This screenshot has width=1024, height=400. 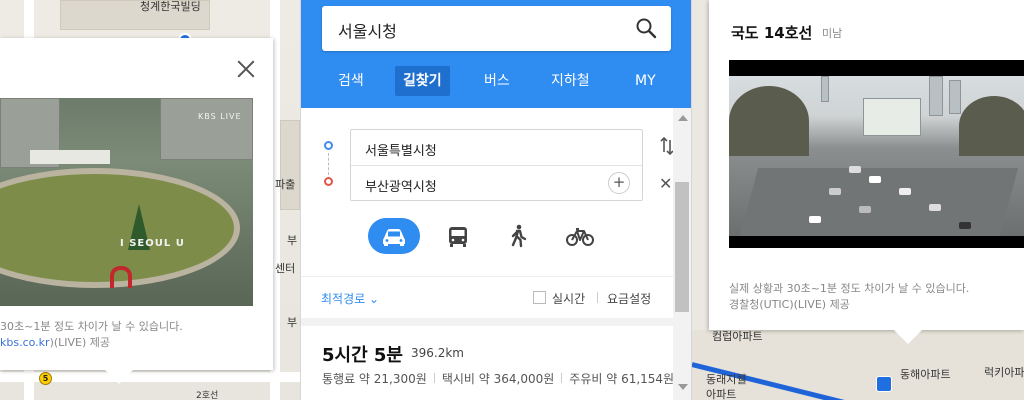 I want to click on tab-directions: 길찾기, so click(x=422, y=81).